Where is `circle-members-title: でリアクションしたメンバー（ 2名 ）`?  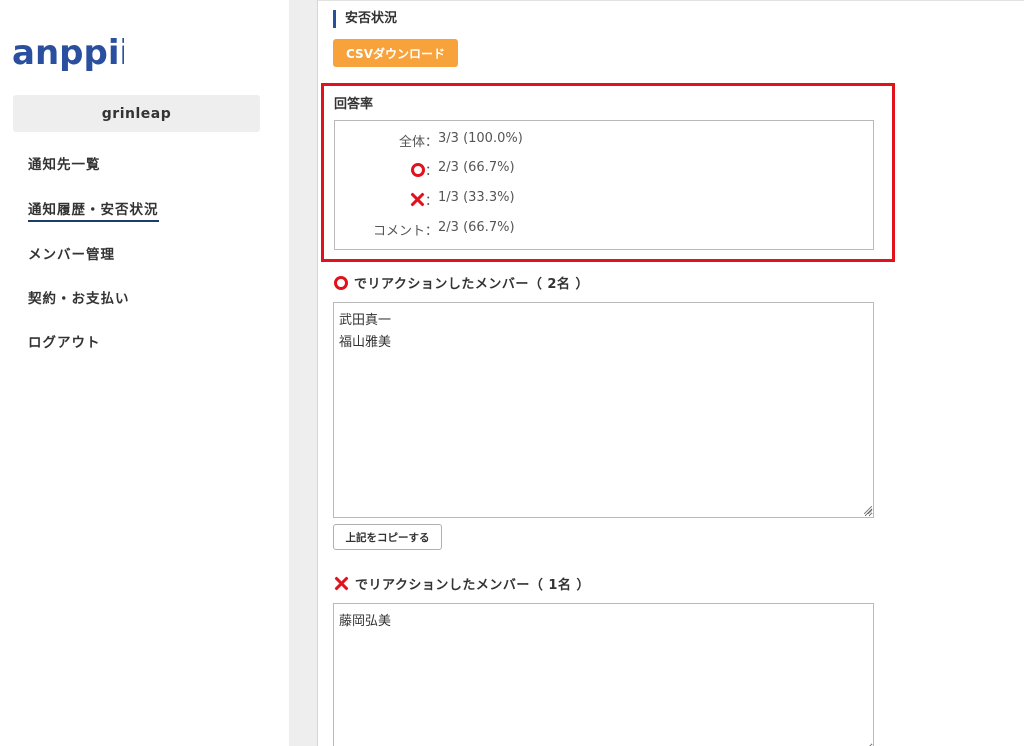 circle-members-title: でリアクションしたメンバー（ 2名 ） is located at coordinates (461, 282).